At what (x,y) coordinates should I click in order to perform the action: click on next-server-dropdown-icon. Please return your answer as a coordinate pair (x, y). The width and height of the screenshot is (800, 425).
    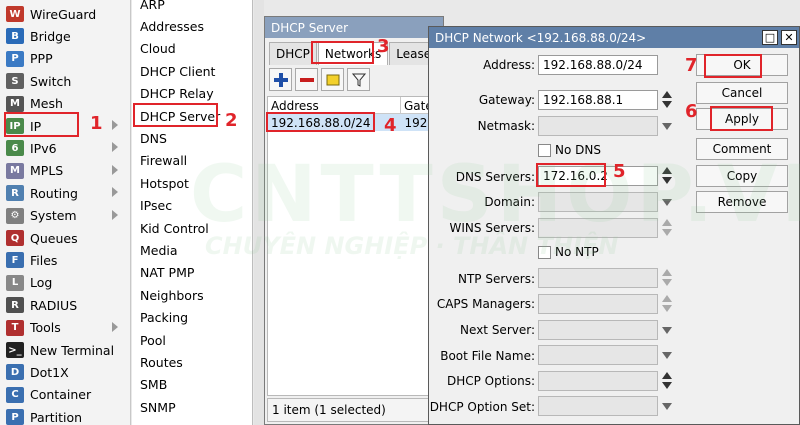
    Looking at the image, I should click on (667, 330).